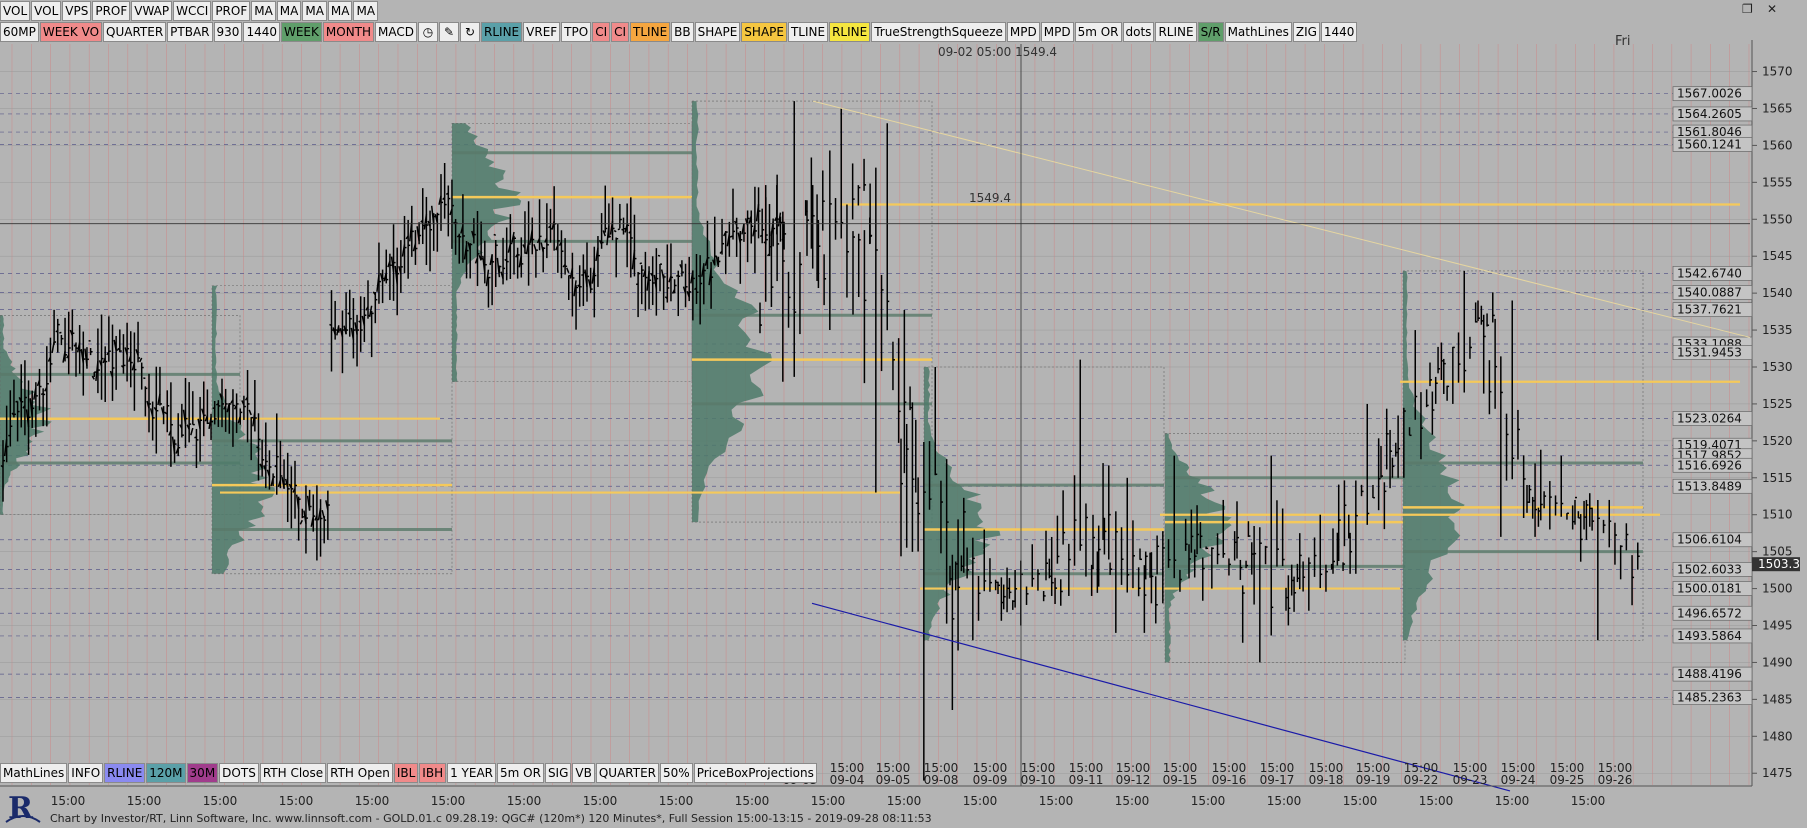 This screenshot has height=828, width=1807. What do you see at coordinates (620, 32) in the screenshot?
I see `toolbar_top_2-button-16: CI` at bounding box center [620, 32].